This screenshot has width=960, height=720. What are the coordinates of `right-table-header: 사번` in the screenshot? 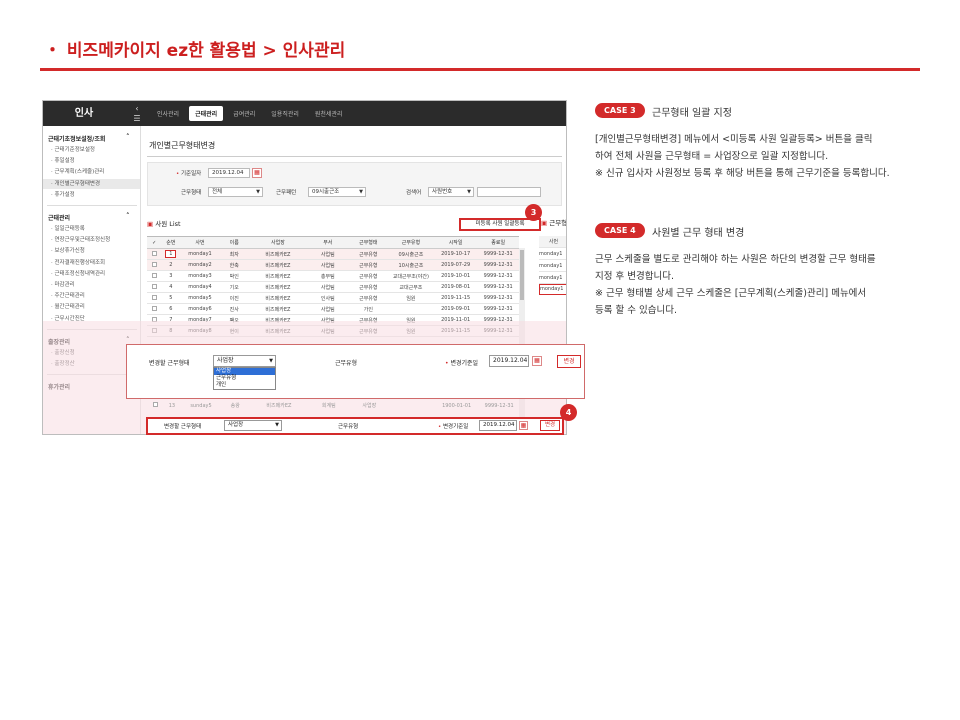 It's located at (552, 242).